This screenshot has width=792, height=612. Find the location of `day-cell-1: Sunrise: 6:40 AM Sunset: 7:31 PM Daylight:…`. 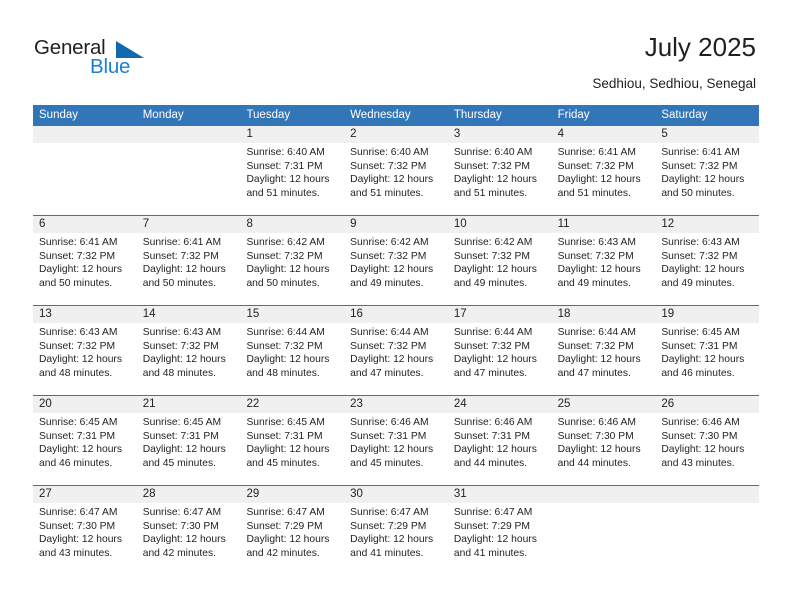

day-cell-1: Sunrise: 6:40 AM Sunset: 7:31 PM Daylight:… is located at coordinates (292, 179).